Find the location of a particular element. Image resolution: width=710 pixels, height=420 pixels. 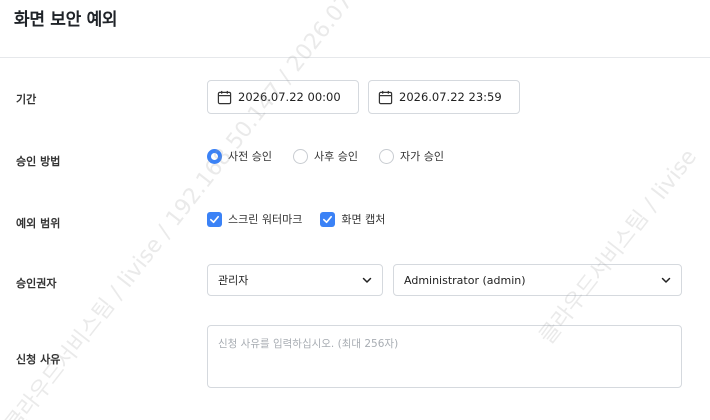

radio-self-approval: 자가 승인 is located at coordinates (411, 156).